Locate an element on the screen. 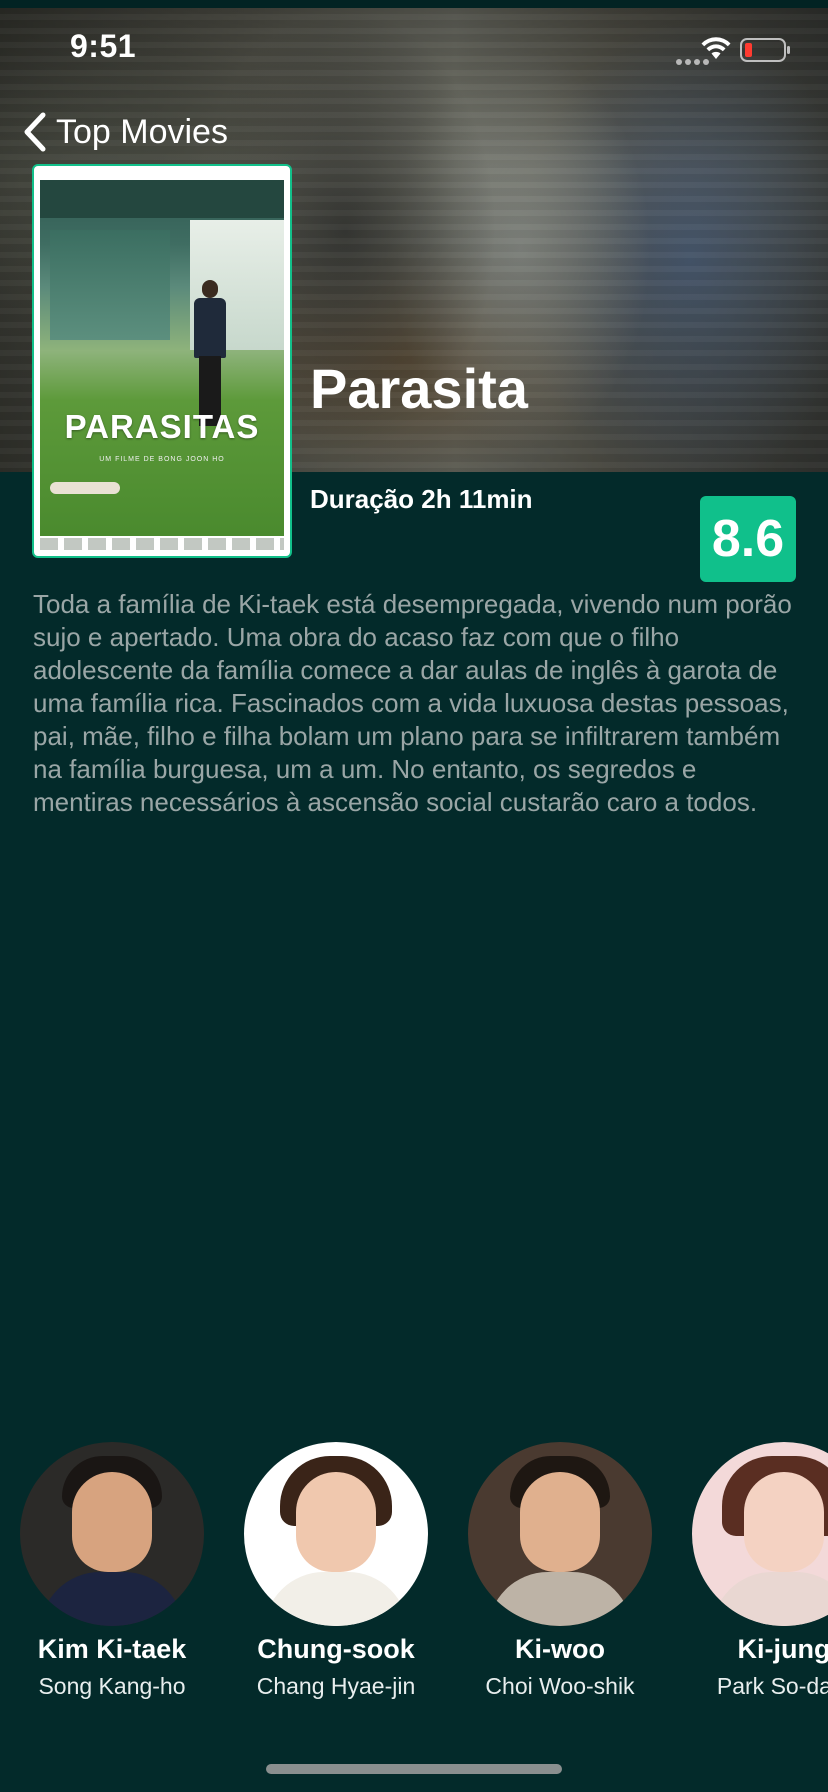 The height and width of the screenshot is (1792, 828). cast-character-name: Kim Ki-taek is located at coordinates (112, 1649).